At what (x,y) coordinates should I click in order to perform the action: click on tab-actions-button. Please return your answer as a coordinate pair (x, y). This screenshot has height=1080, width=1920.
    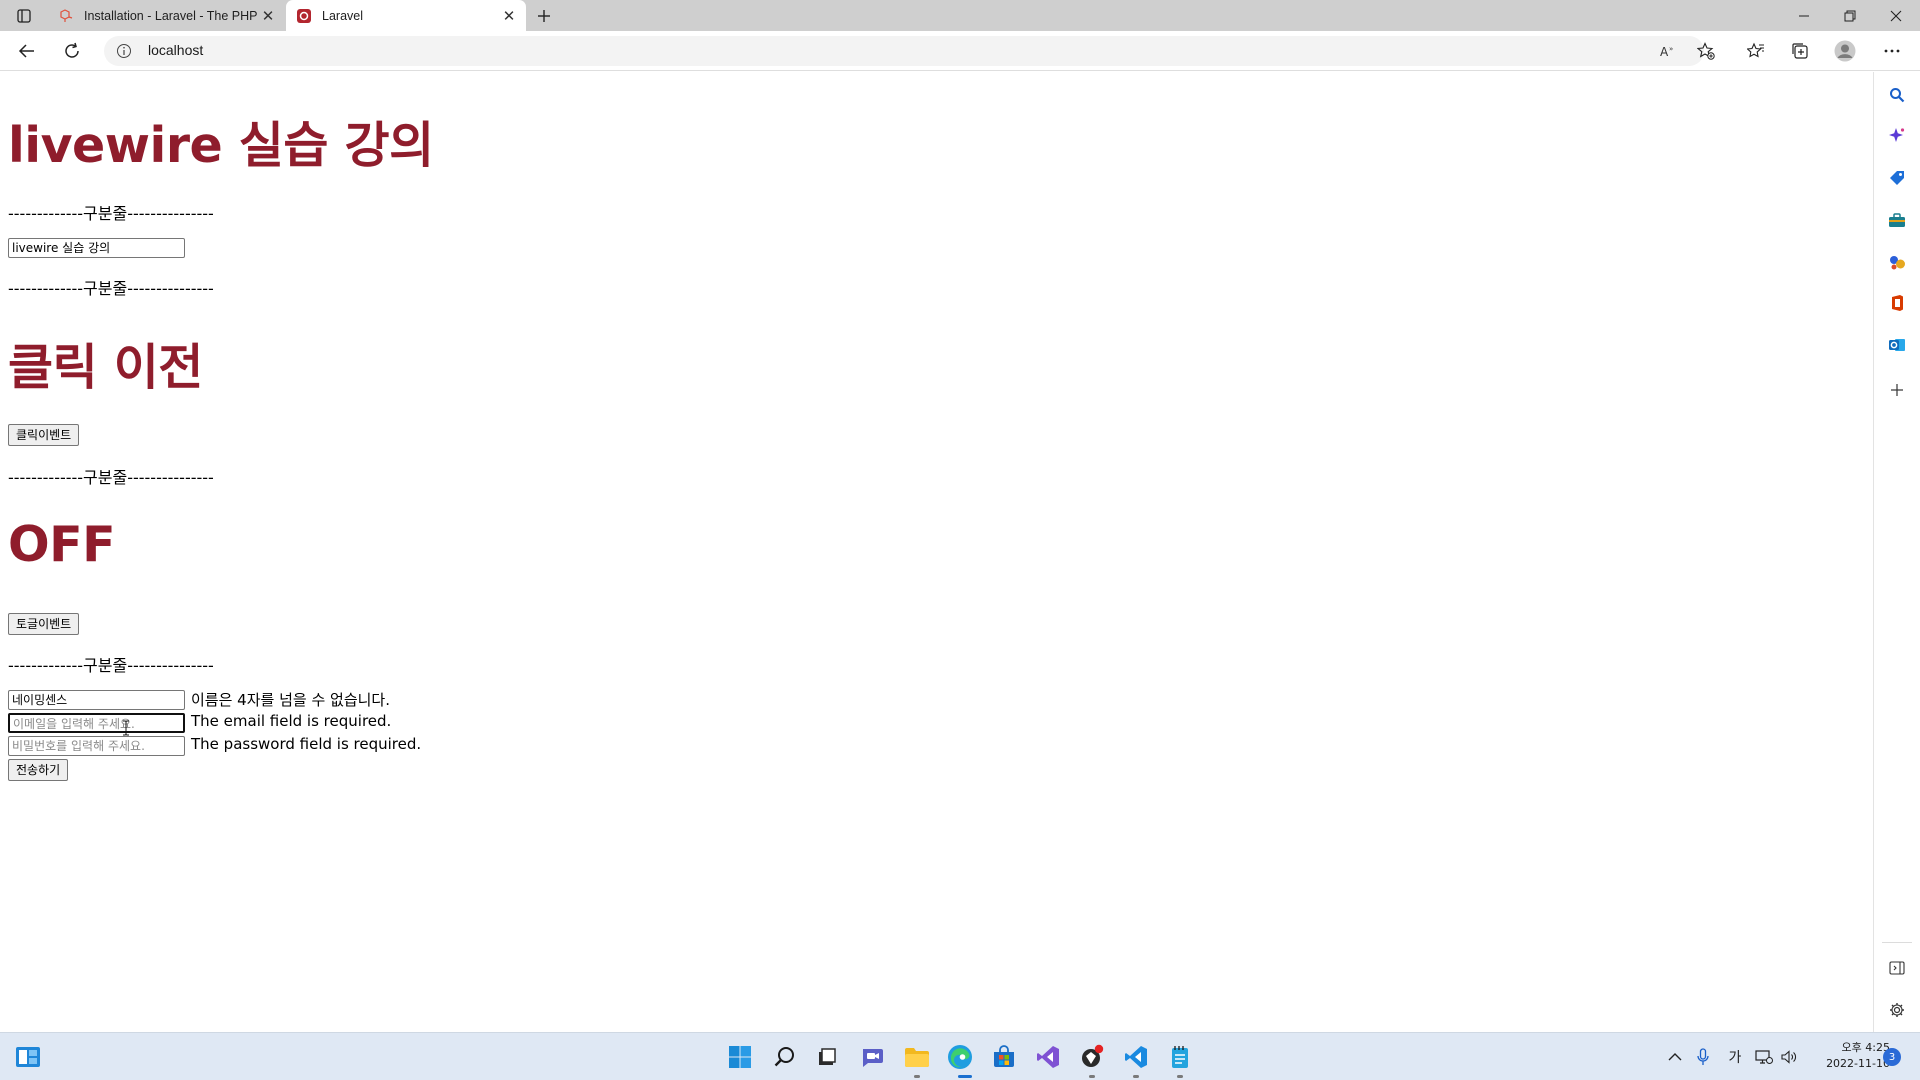
    Looking at the image, I should click on (24, 16).